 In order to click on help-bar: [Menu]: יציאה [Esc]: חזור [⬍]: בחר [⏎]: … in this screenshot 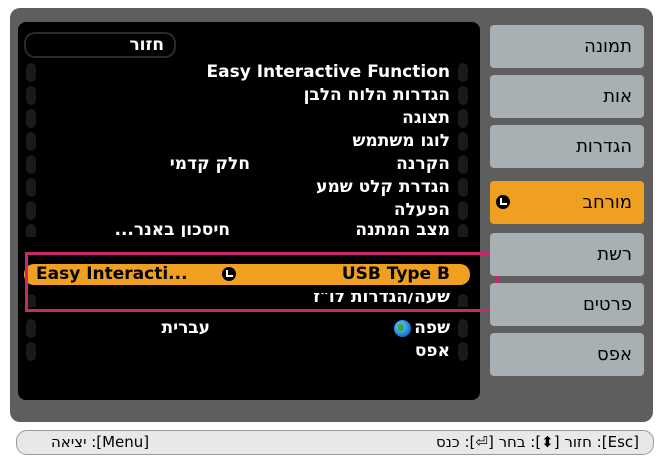, I will do `click(335, 442)`.